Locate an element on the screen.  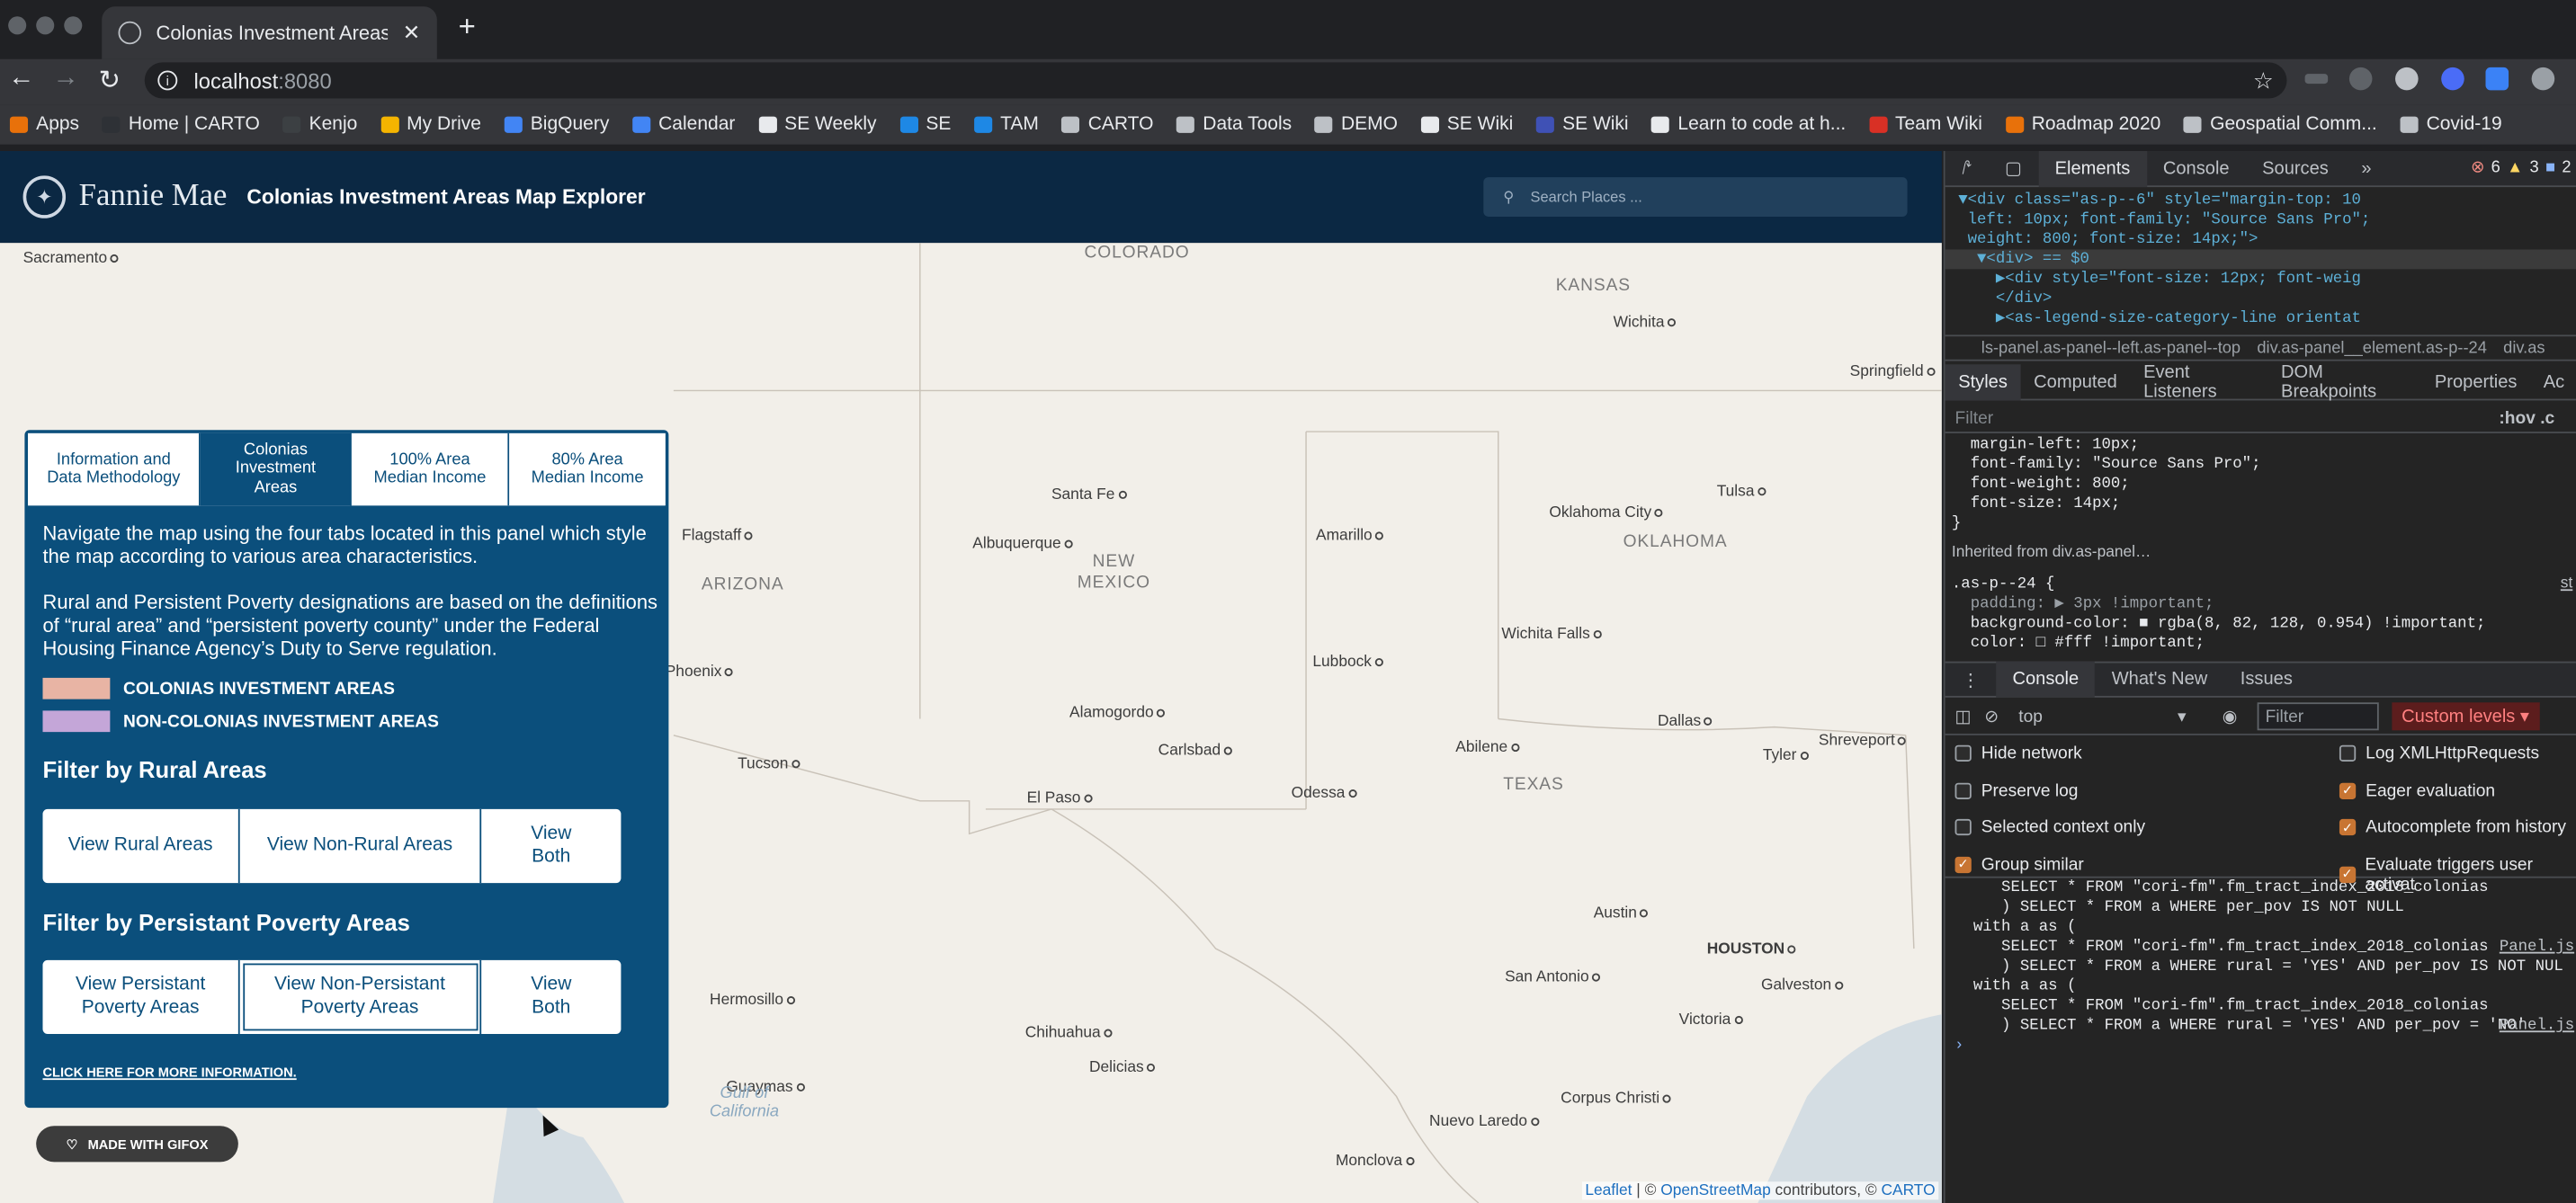
carto-link: CARTO is located at coordinates (1908, 1190).